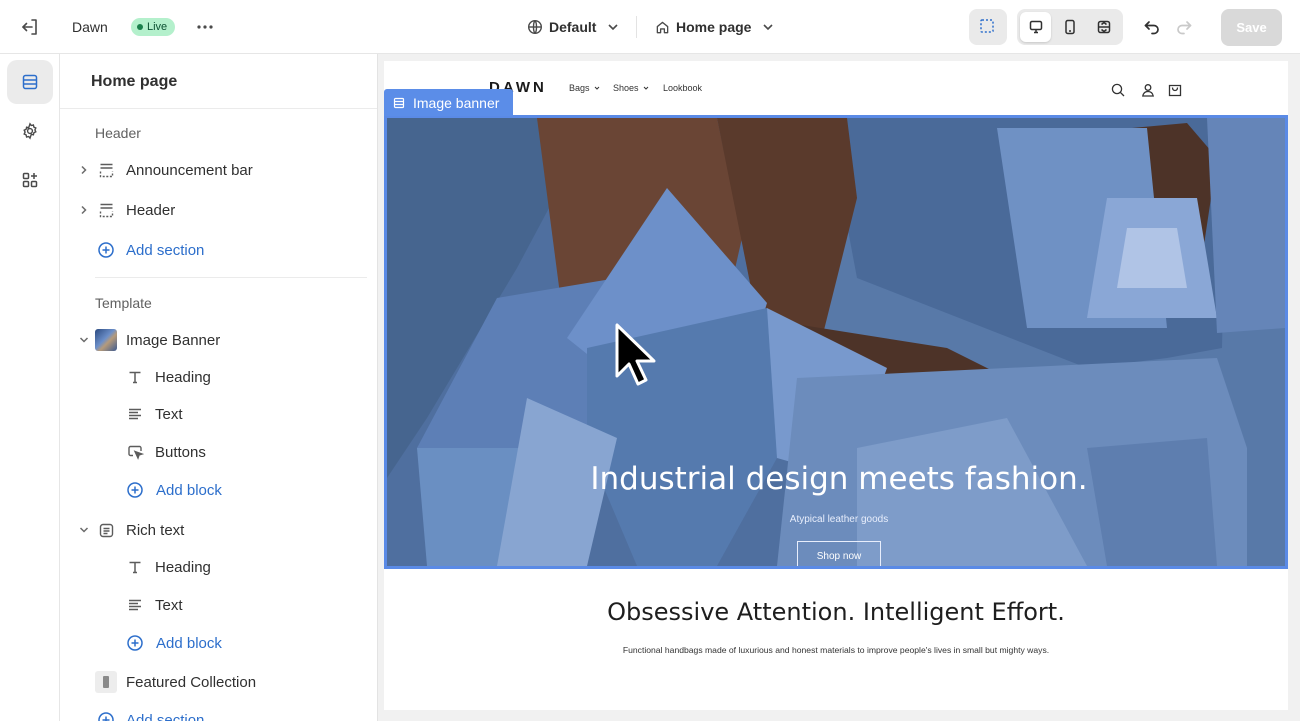 This screenshot has width=1300, height=721. Describe the element at coordinates (106, 530) in the screenshot. I see `rich-text-icon` at that location.